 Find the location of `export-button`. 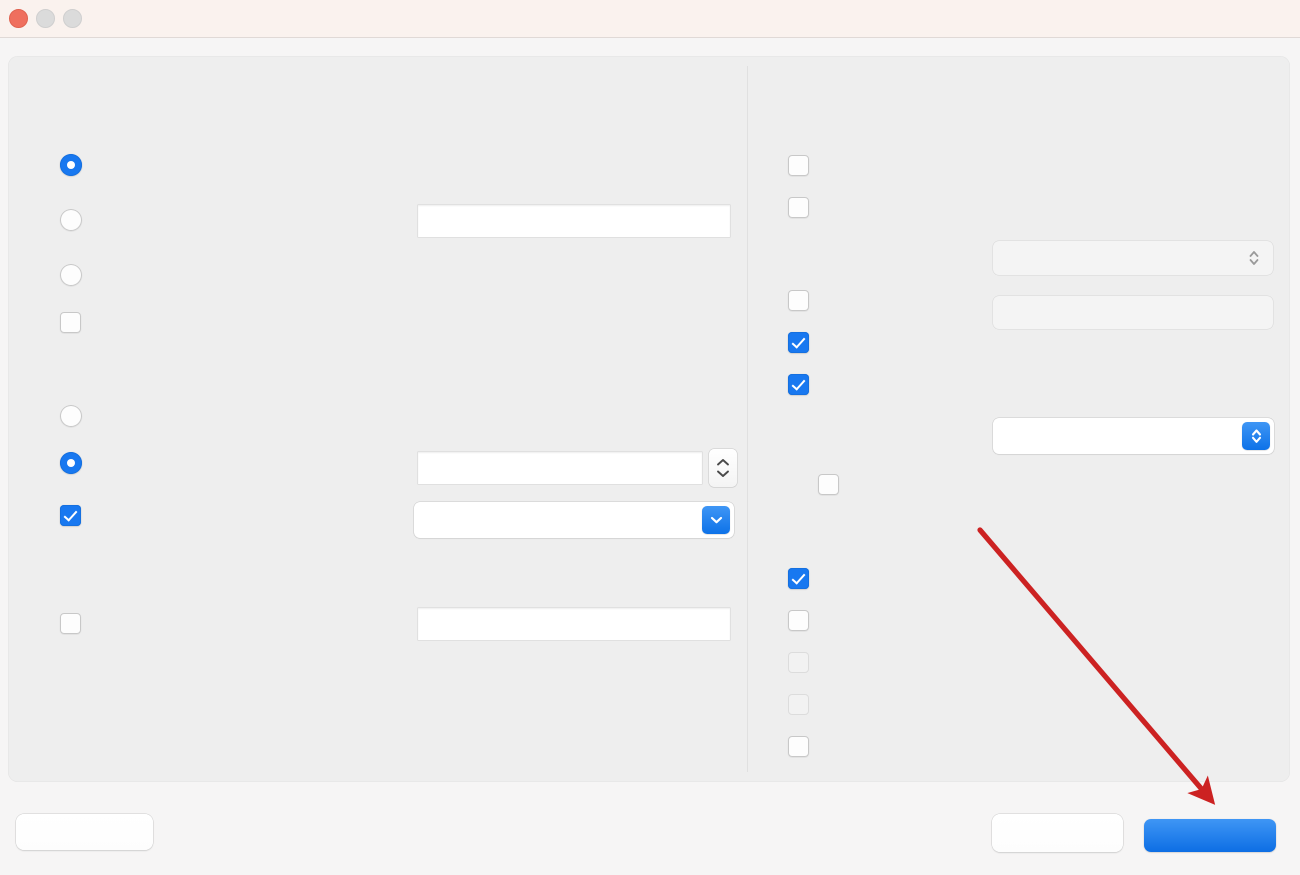

export-button is located at coordinates (1210, 835).